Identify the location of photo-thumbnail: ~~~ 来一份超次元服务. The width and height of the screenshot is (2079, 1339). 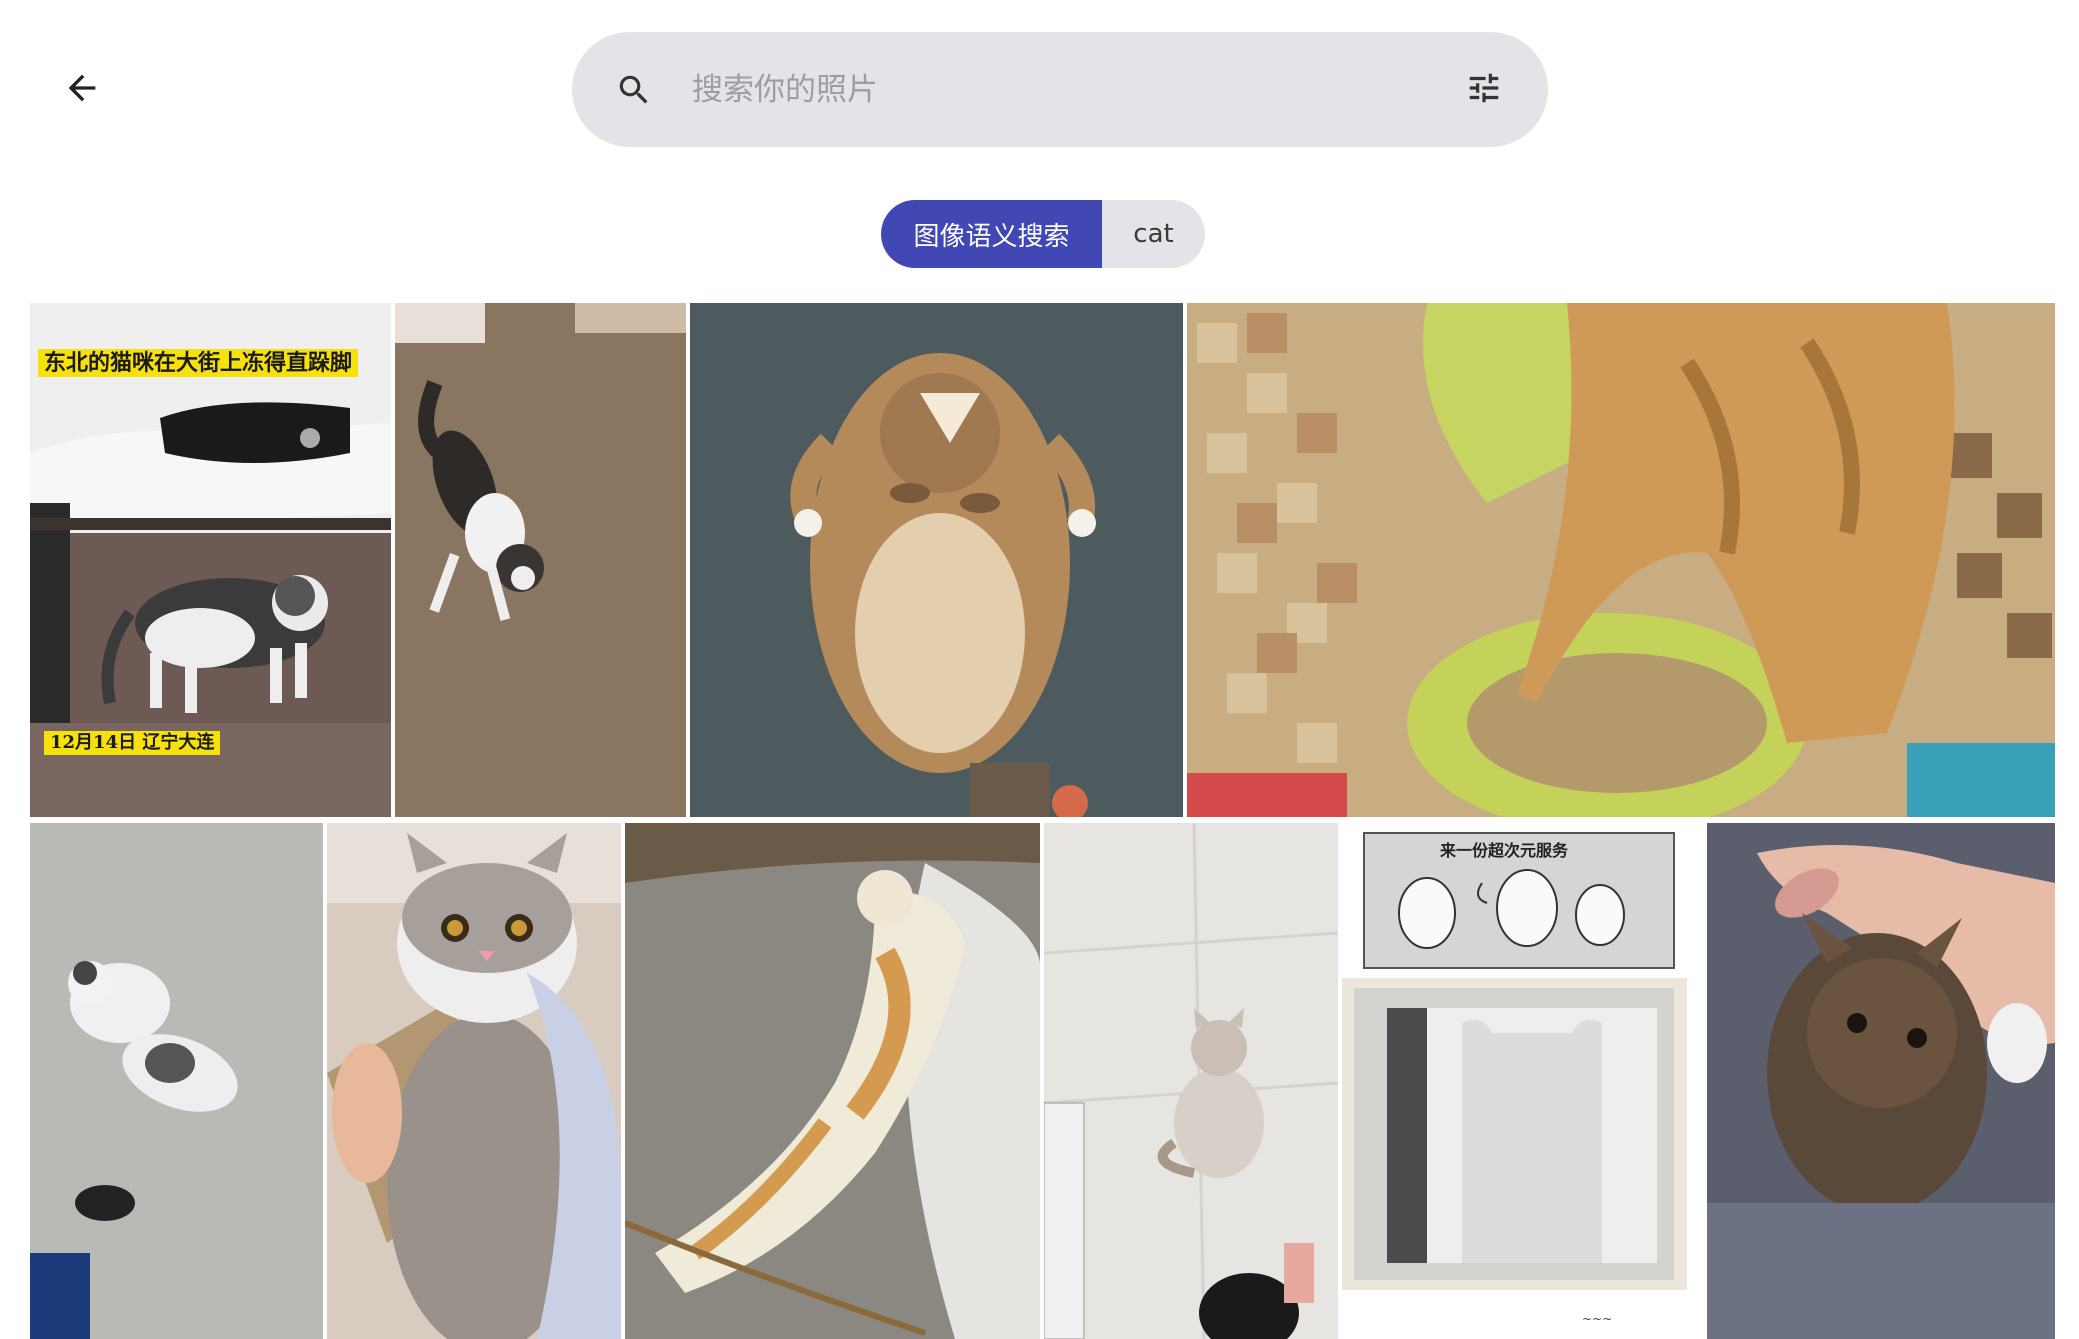
(1522, 1081).